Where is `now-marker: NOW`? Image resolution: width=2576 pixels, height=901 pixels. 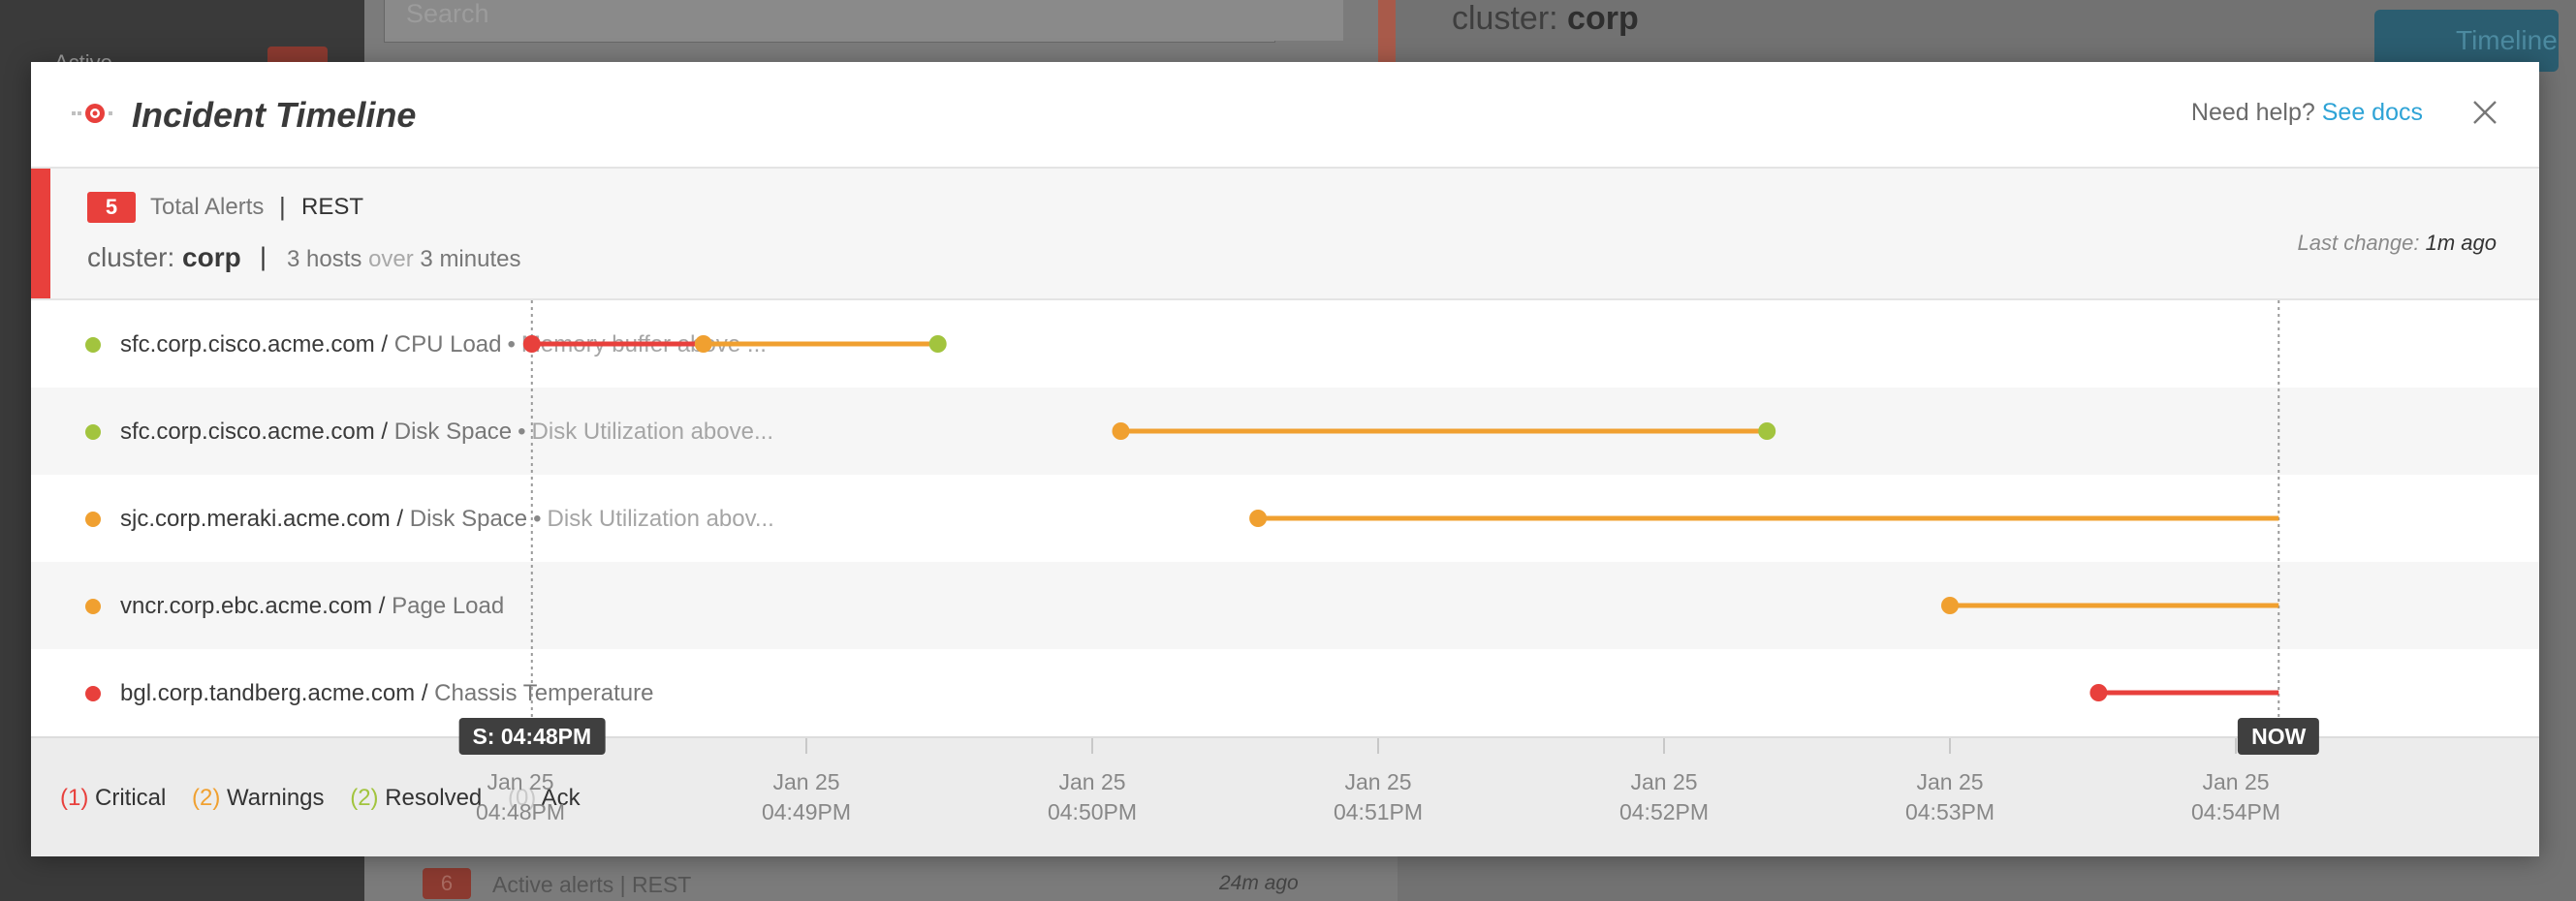
now-marker: NOW is located at coordinates (2279, 736).